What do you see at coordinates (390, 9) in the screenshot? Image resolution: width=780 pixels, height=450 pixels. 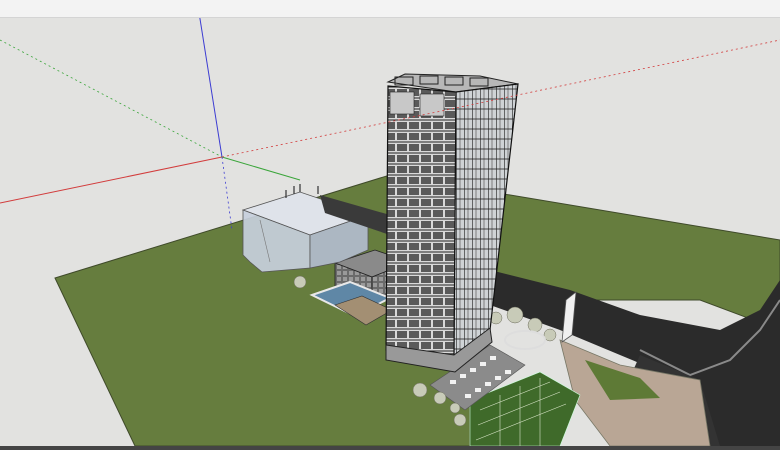 I see `window-title-bar` at bounding box center [390, 9].